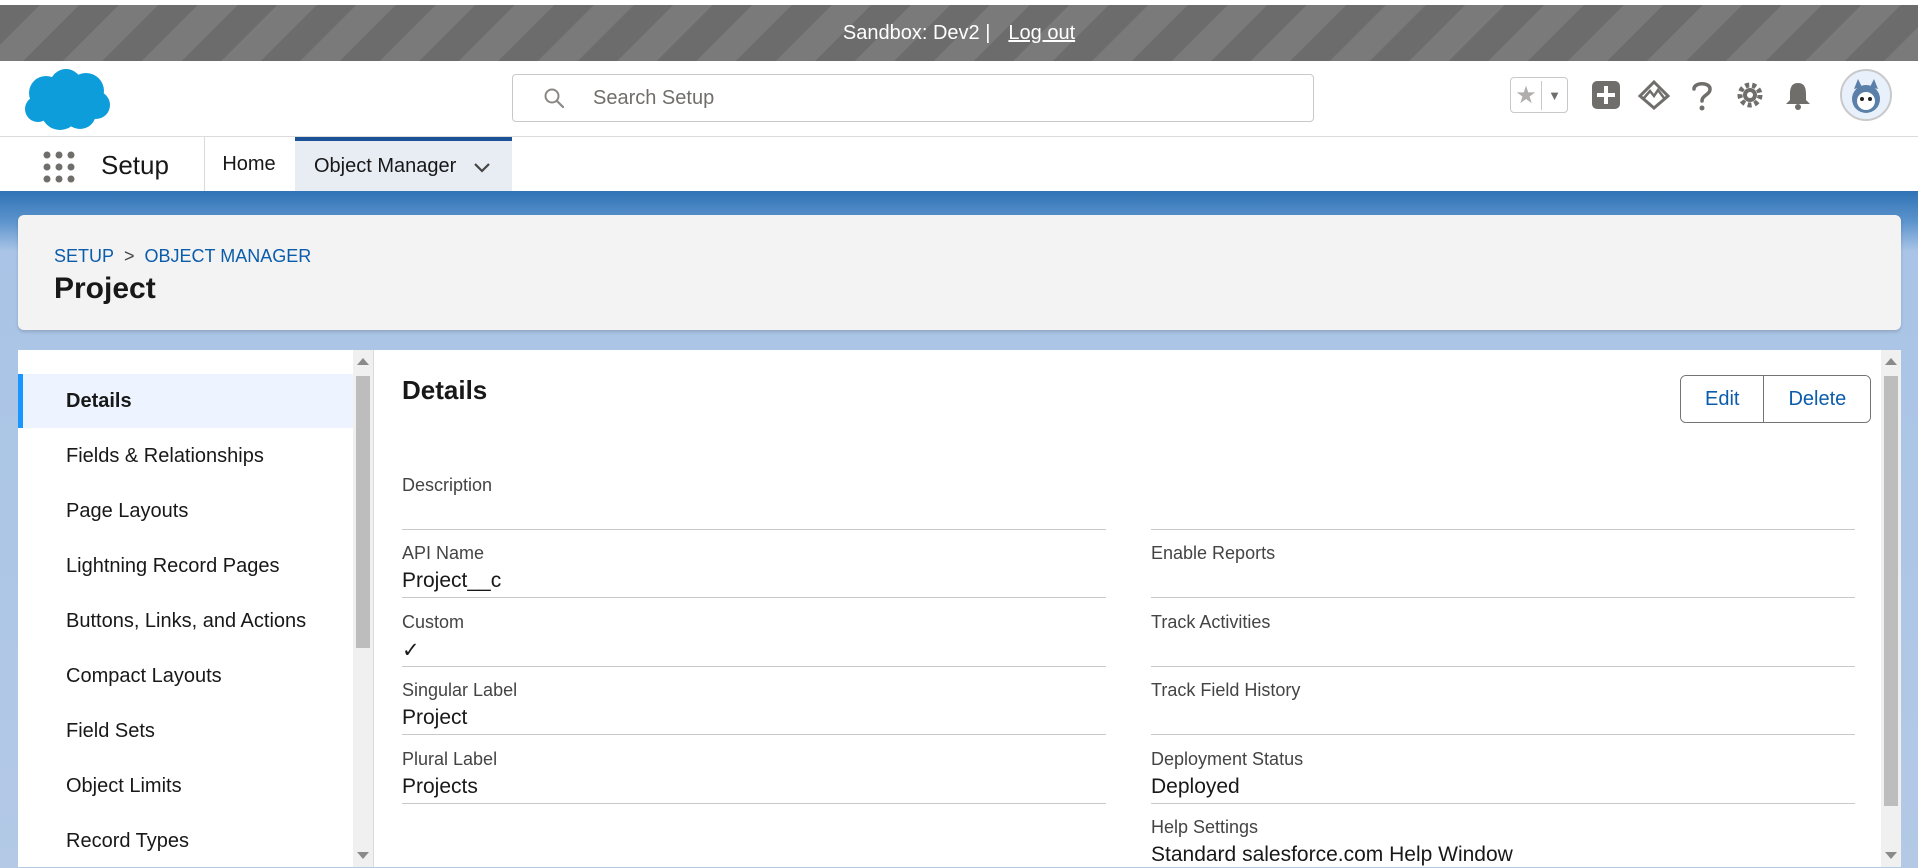 This screenshot has height=868, width=1918. I want to click on main-scrollbar, so click(1891, 608).